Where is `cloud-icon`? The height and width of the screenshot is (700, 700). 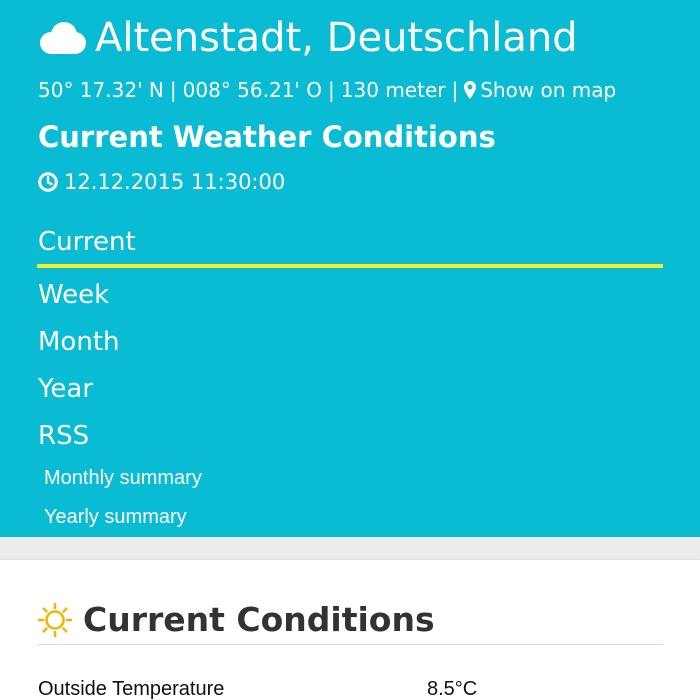
cloud-icon is located at coordinates (63, 38).